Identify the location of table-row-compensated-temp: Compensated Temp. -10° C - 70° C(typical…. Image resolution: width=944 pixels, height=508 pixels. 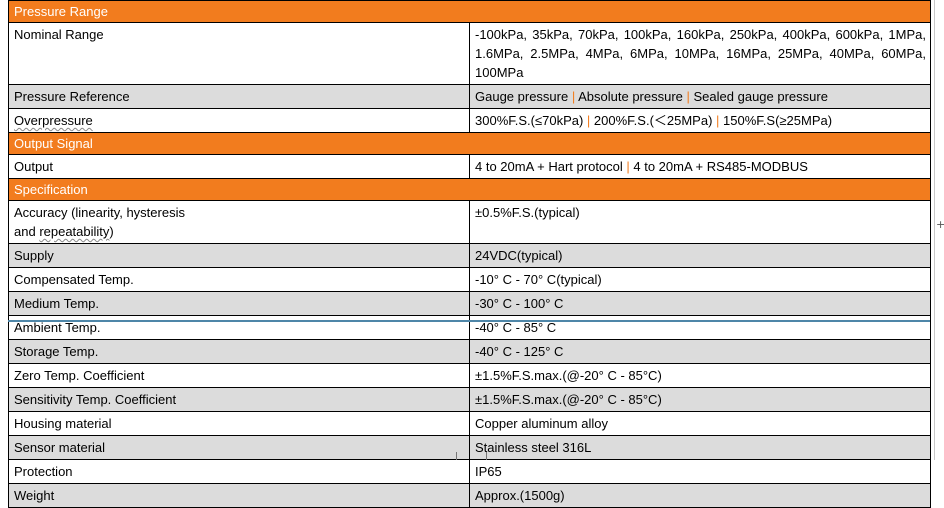
(469, 279).